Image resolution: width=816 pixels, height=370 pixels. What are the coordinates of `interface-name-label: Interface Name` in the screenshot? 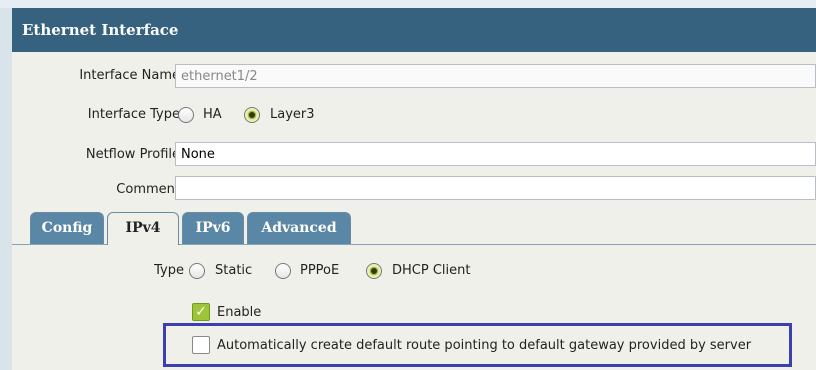 It's located at (129, 75).